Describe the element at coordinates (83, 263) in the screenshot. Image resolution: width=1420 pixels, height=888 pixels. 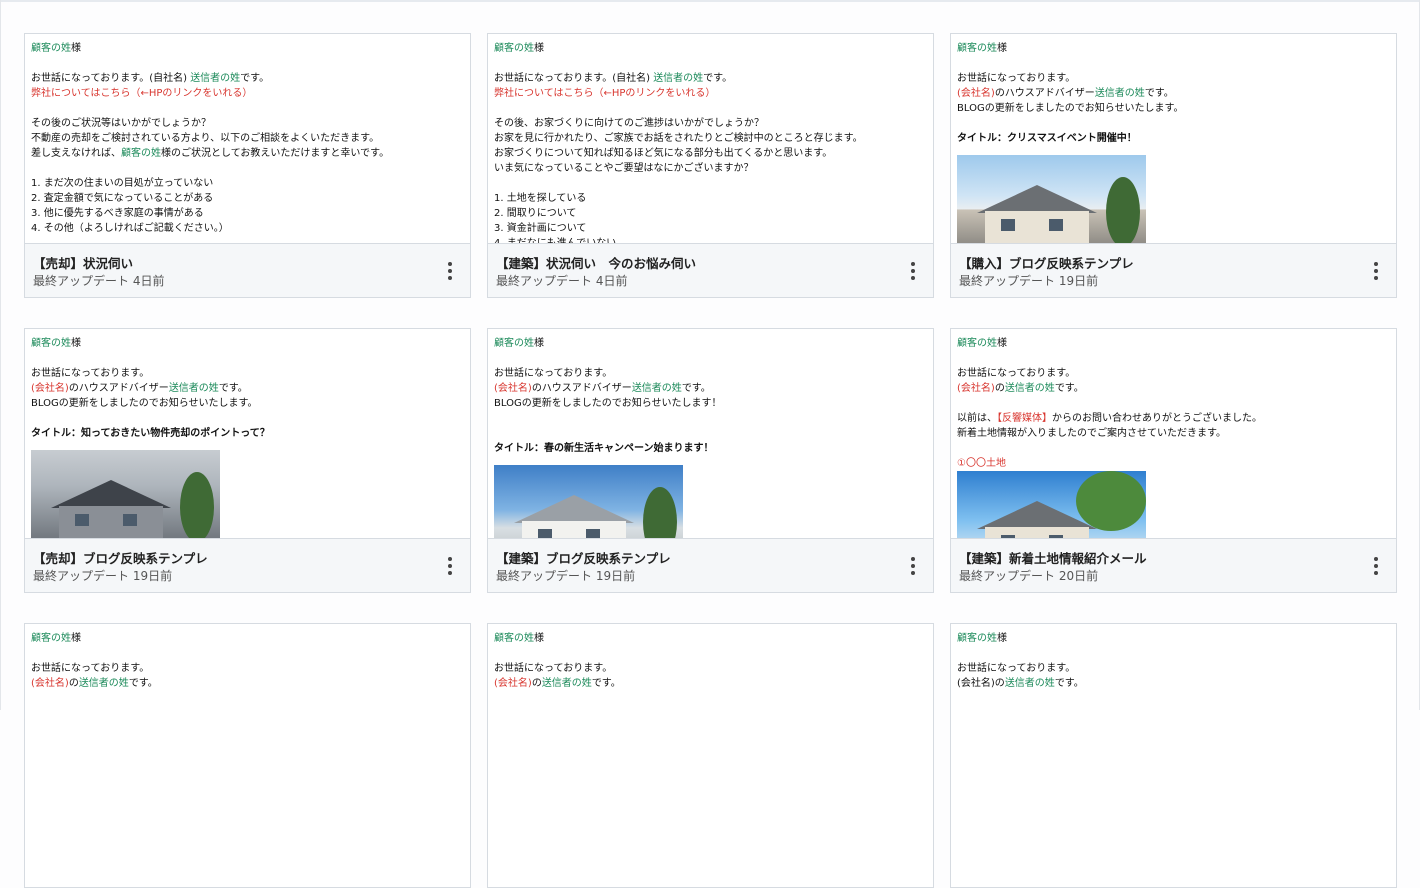
I see `card-title: 【売却】状況伺い` at that location.